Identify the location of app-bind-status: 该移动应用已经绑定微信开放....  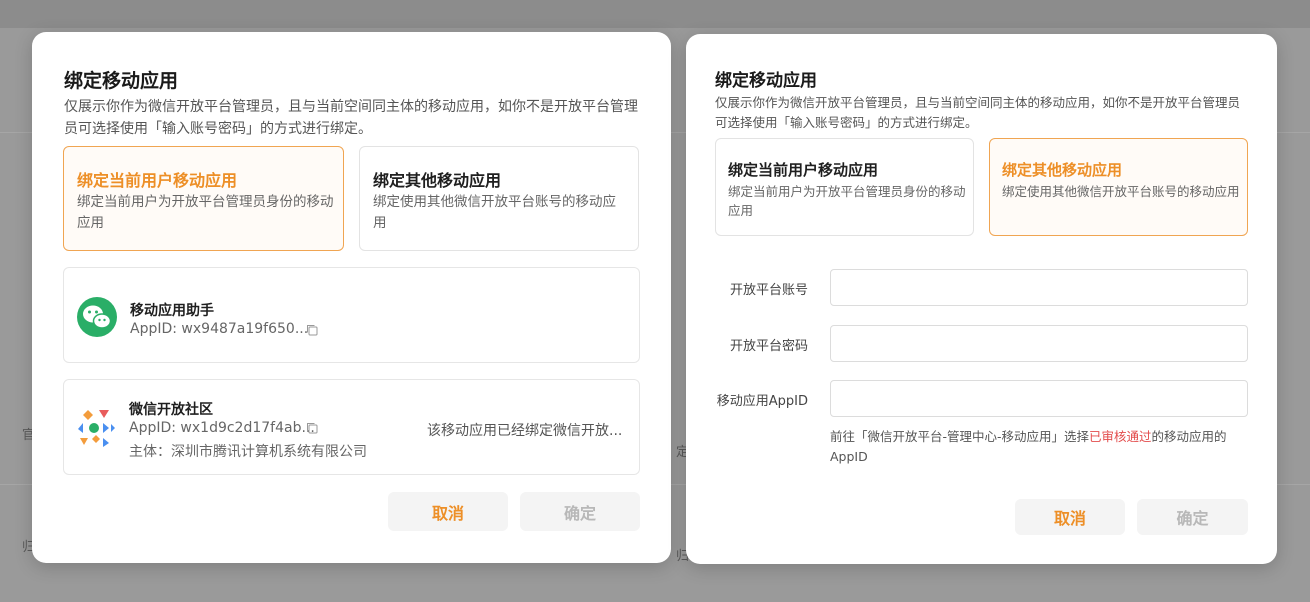
(525, 431).